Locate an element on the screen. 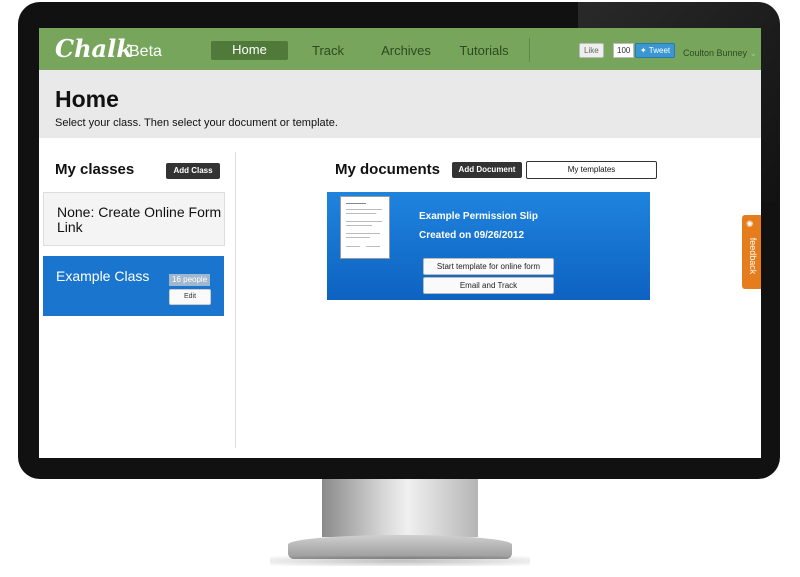 Image resolution: width=800 pixels, height=577 pixels. like-button: Like is located at coordinates (591, 50).